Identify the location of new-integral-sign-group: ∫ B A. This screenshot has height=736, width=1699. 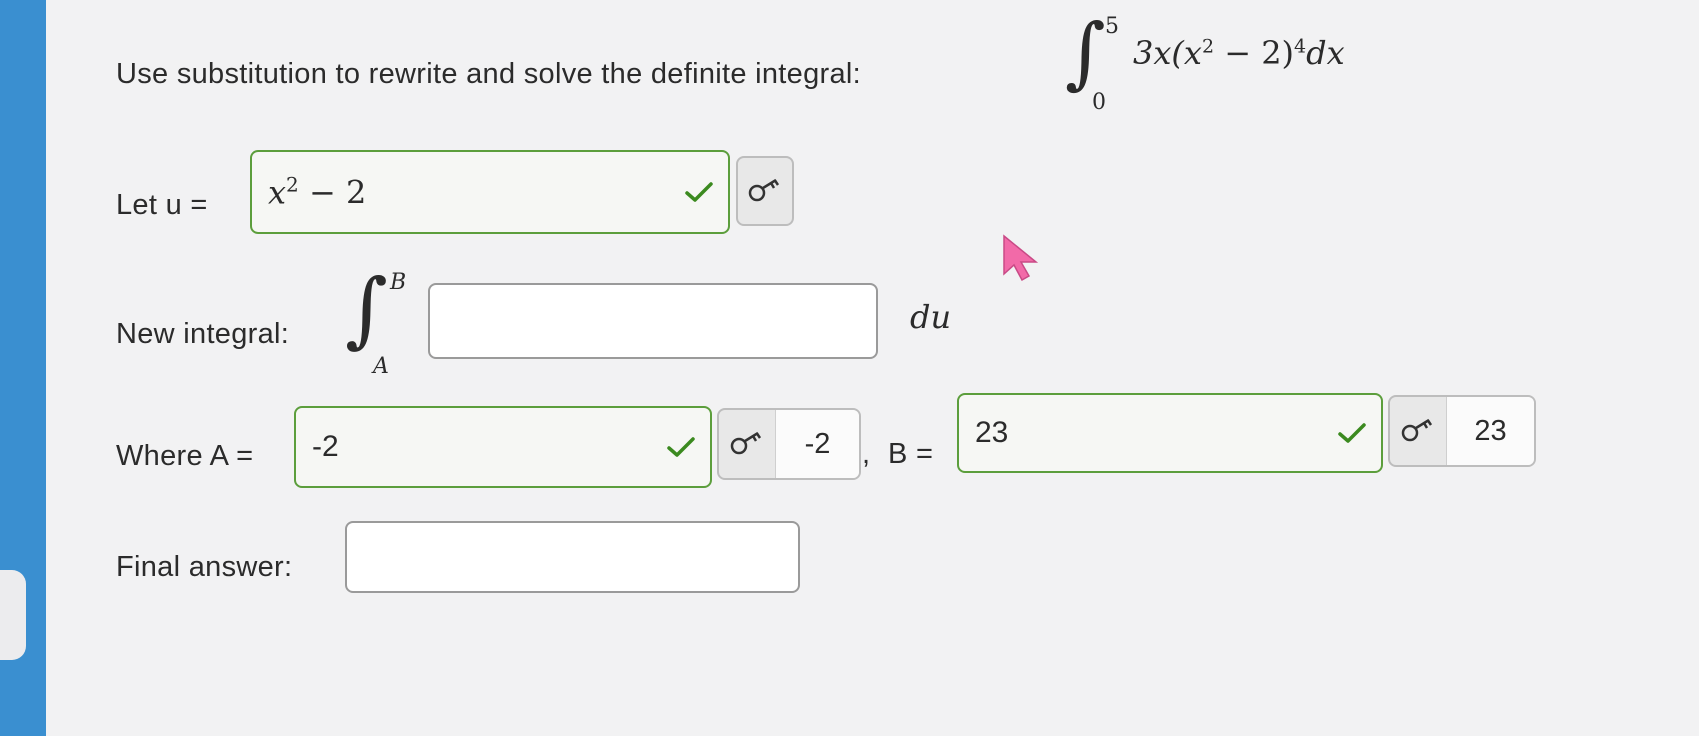
(380, 322).